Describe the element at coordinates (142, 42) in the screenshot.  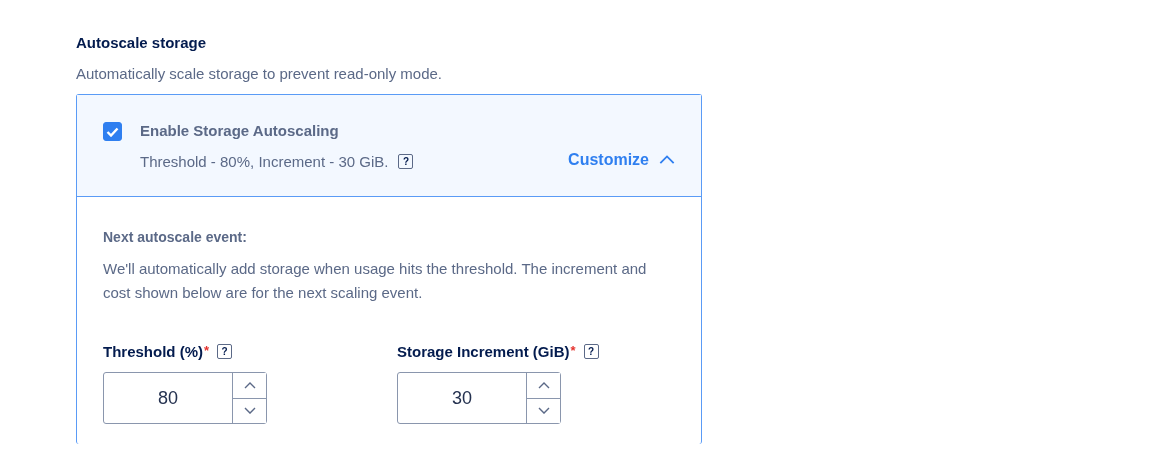
I see `section-title: Autoscale storage` at that location.